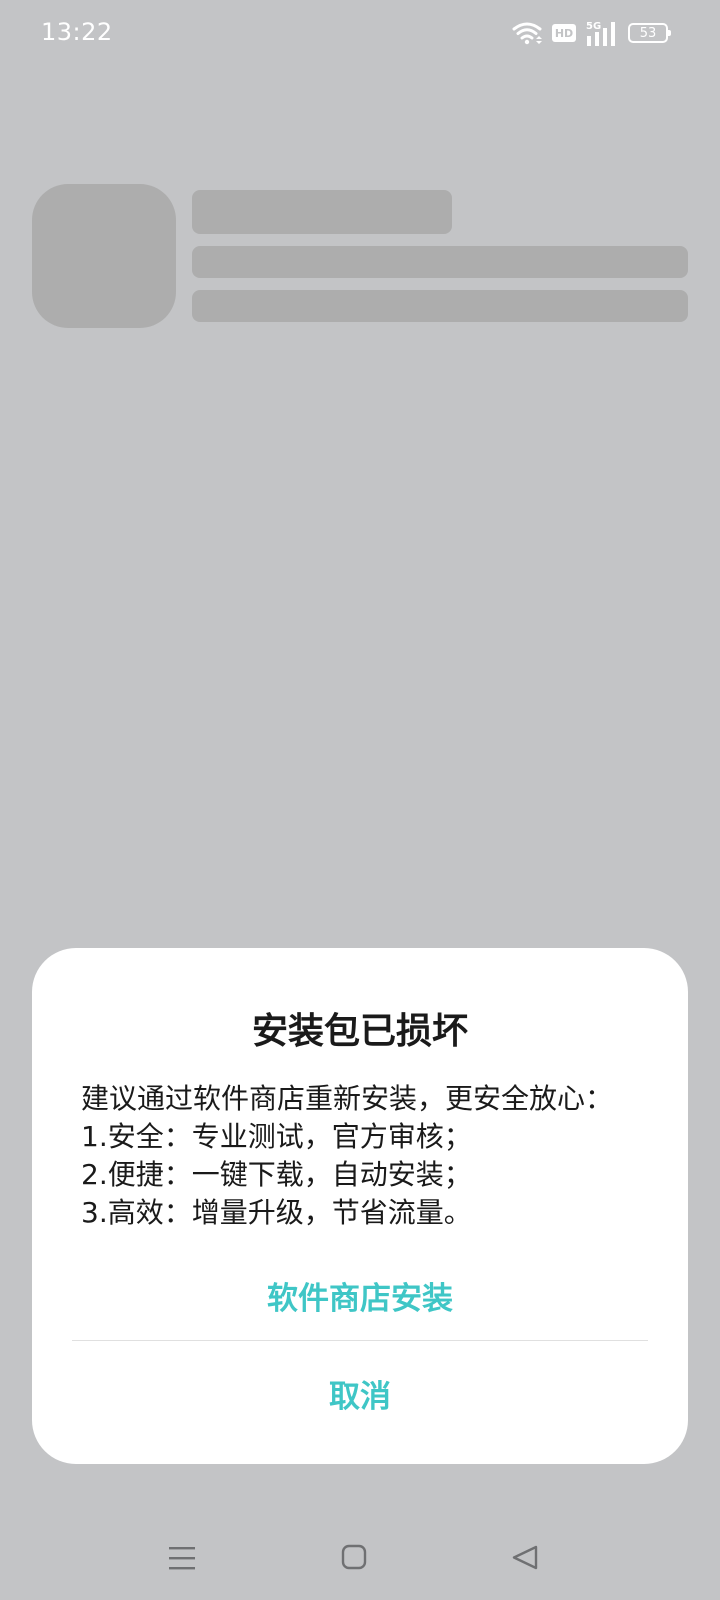 The width and height of the screenshot is (720, 1600). What do you see at coordinates (360, 32) in the screenshot?
I see `status-bar: 13:22 HD 5G 53` at bounding box center [360, 32].